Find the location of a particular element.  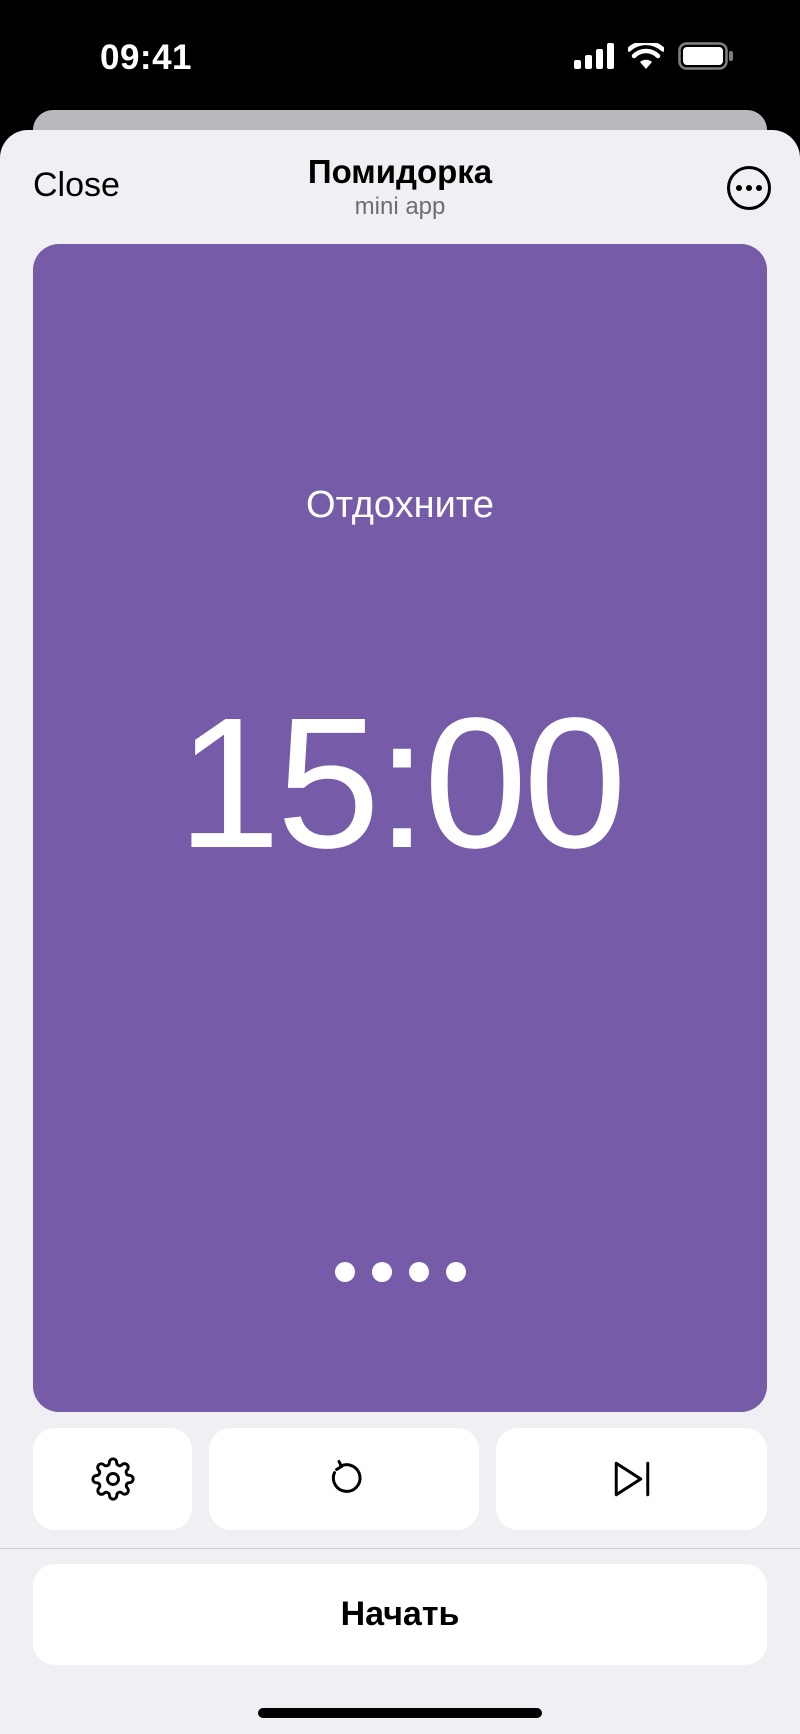

reset-icon is located at coordinates (346, 1476).